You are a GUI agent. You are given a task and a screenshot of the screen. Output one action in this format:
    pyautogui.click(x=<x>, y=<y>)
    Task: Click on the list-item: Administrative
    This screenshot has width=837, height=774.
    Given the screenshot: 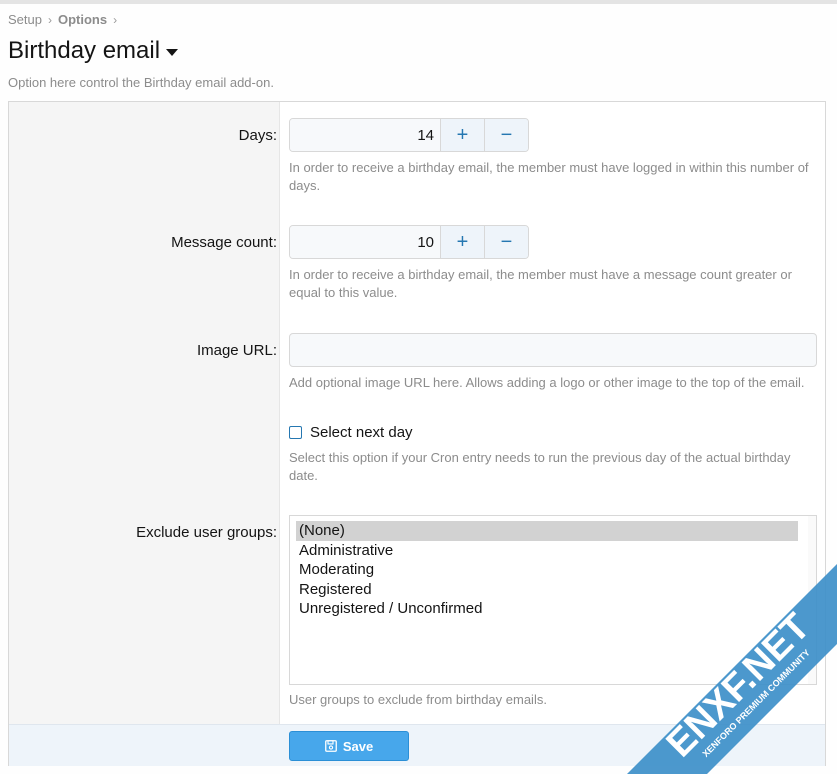 What is the action you would take?
    pyautogui.click(x=547, y=551)
    